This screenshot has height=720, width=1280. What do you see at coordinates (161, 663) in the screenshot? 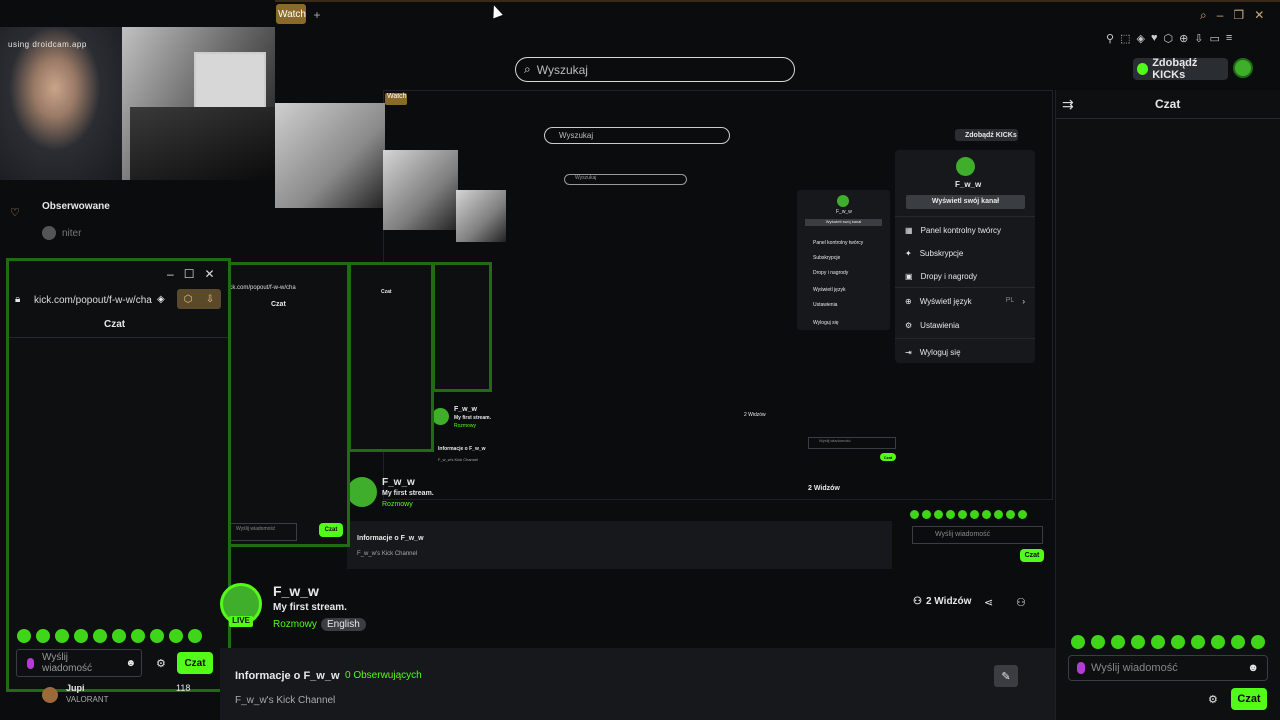
I see `popout-settings-icon: ⚙` at bounding box center [161, 663].